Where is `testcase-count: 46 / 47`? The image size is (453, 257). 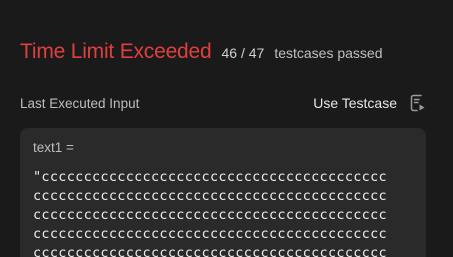
testcase-count: 46 / 47 is located at coordinates (243, 53).